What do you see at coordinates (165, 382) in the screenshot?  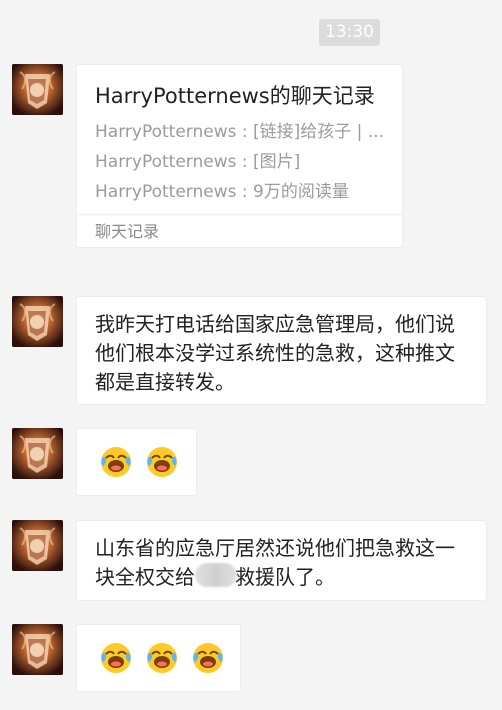 I see `message-text-line: 都是直接转发。` at bounding box center [165, 382].